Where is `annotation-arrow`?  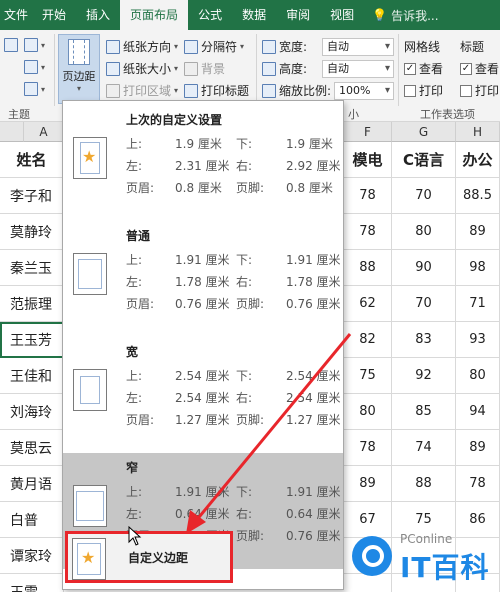
annotation-arrow is located at coordinates (269, 433).